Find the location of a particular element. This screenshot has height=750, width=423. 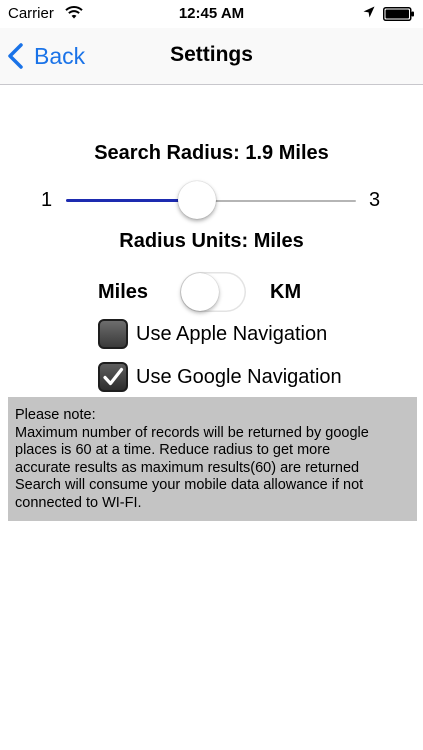

page-title: Settings is located at coordinates (211, 54).